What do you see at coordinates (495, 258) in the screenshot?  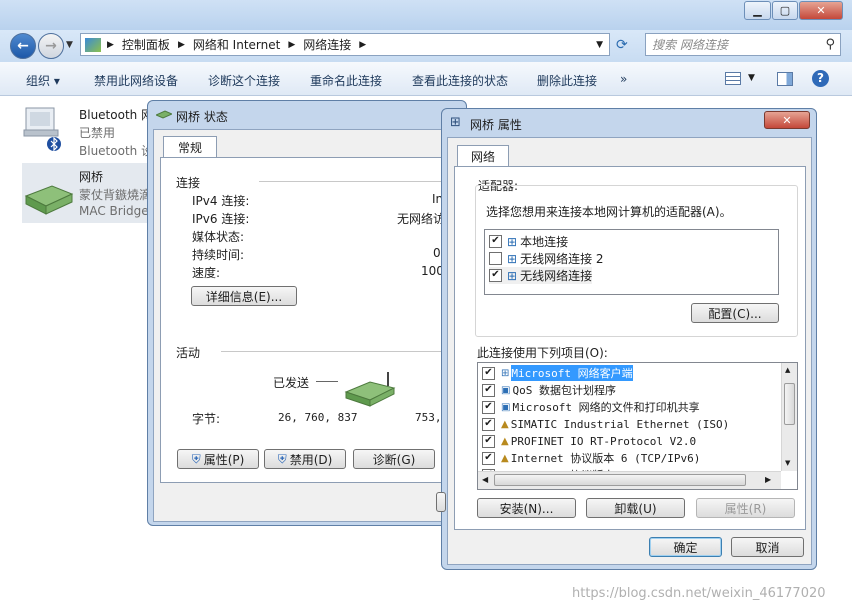 I see `adapter-checkbox` at bounding box center [495, 258].